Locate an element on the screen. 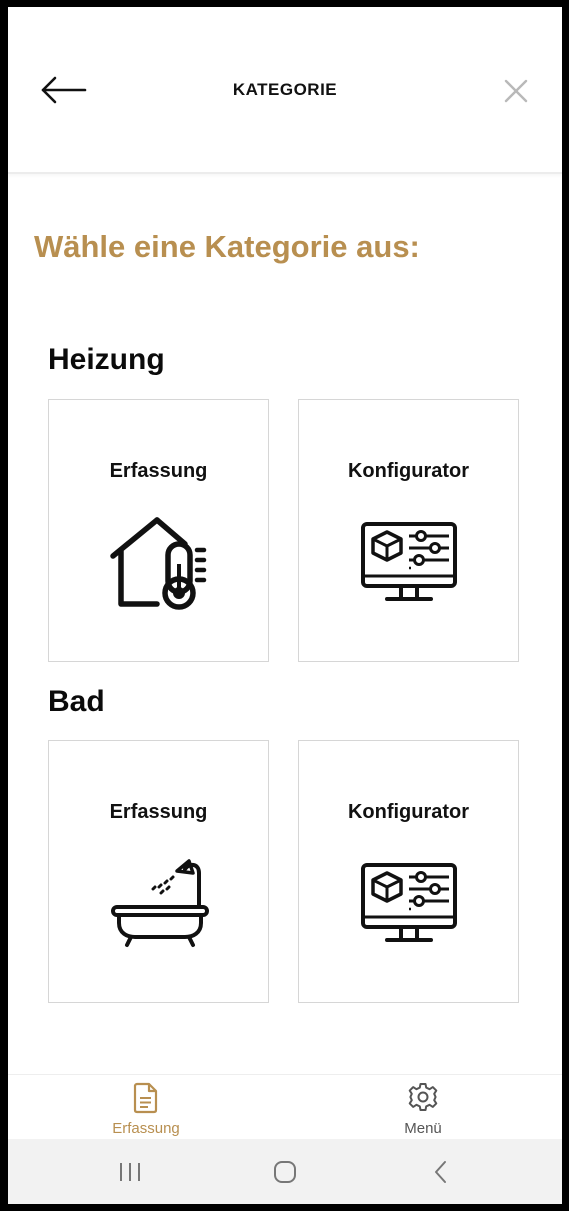 Image resolution: width=569 pixels, height=1211 pixels. card-heizung-erfassung: Erfassung is located at coordinates (158, 530).